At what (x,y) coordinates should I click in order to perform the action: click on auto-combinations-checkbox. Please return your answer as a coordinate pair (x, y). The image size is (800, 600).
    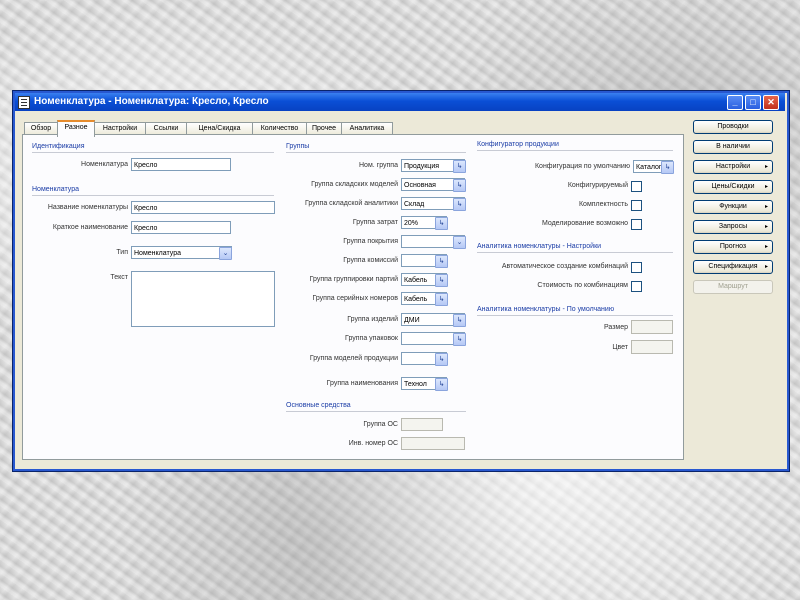
    Looking at the image, I should click on (636, 267).